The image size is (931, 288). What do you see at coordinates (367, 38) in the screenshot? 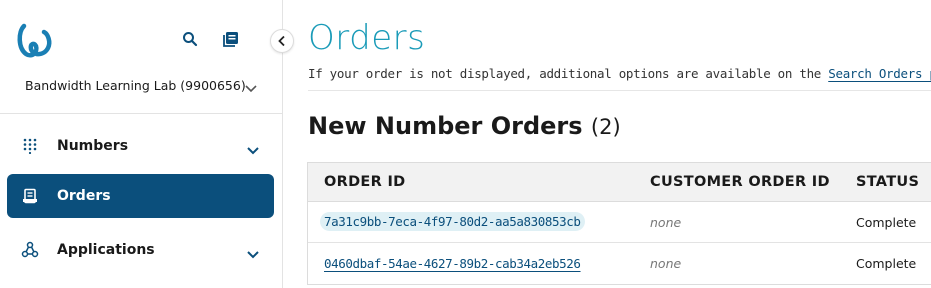
I see `page-title: Orders` at bounding box center [367, 38].